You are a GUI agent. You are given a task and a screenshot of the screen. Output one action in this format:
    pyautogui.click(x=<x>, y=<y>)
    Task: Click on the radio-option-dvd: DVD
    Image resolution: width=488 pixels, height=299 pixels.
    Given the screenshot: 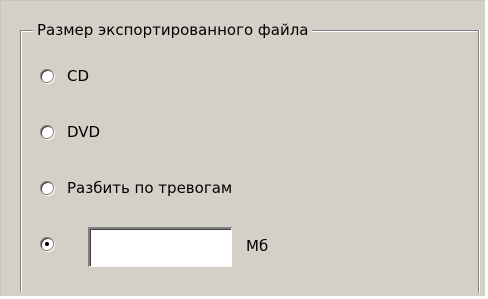 What is the action you would take?
    pyautogui.click(x=70, y=132)
    